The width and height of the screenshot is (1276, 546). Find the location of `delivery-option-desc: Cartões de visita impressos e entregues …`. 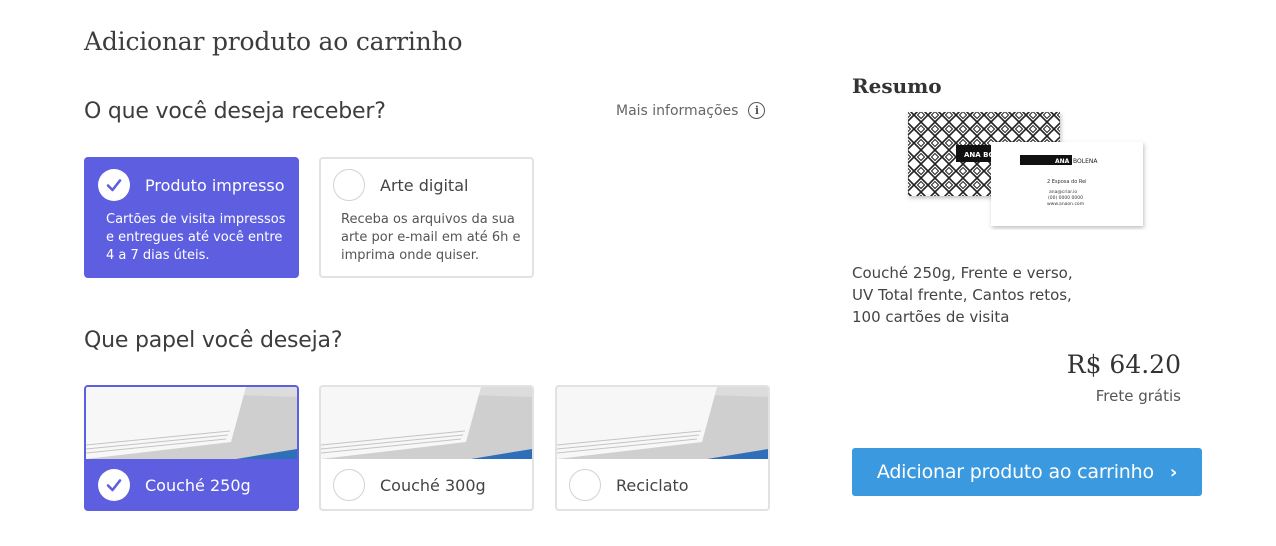

delivery-option-desc: Cartões de visita impressos e entregues … is located at coordinates (196, 237).